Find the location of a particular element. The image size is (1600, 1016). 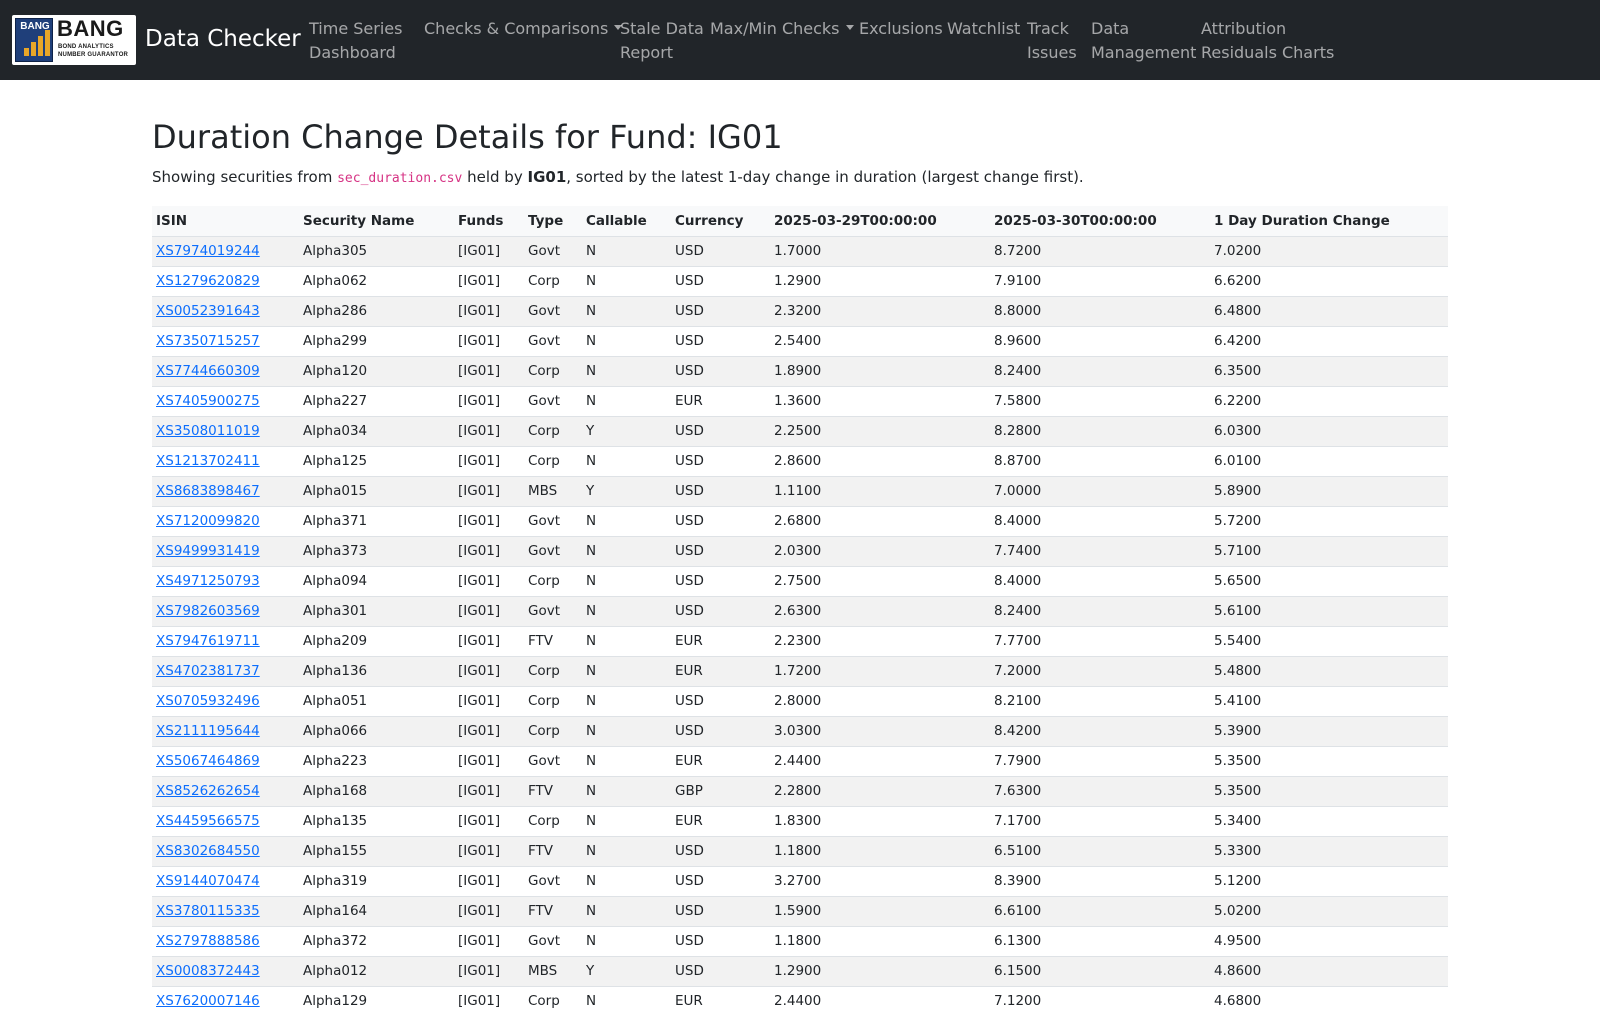

isin-link: XS2797888586 is located at coordinates (208, 941).